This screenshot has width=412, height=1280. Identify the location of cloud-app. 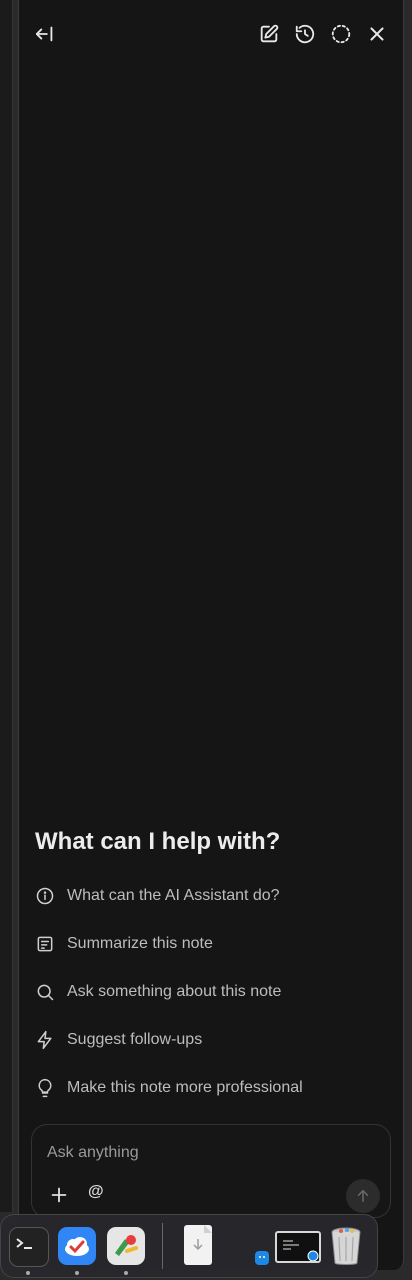
(77, 1246).